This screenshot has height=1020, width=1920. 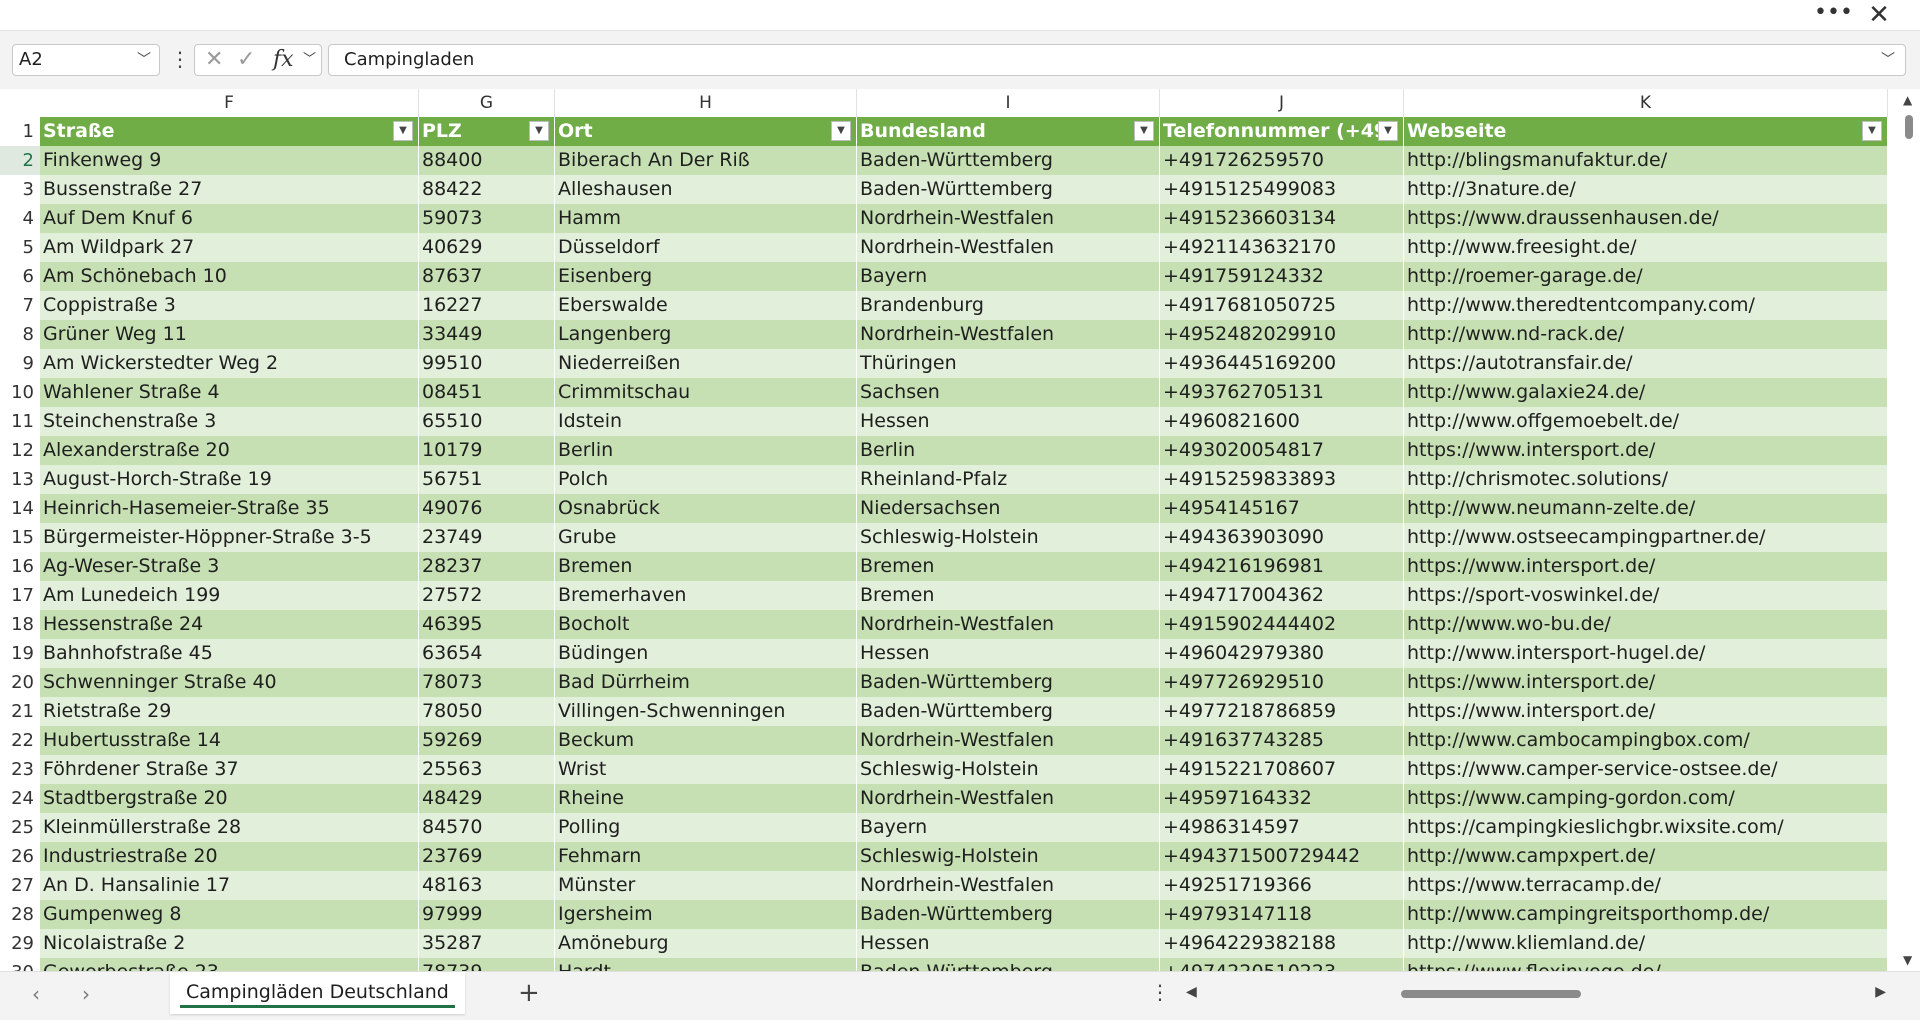 What do you see at coordinates (20, 682) in the screenshot?
I see `row-header: 20` at bounding box center [20, 682].